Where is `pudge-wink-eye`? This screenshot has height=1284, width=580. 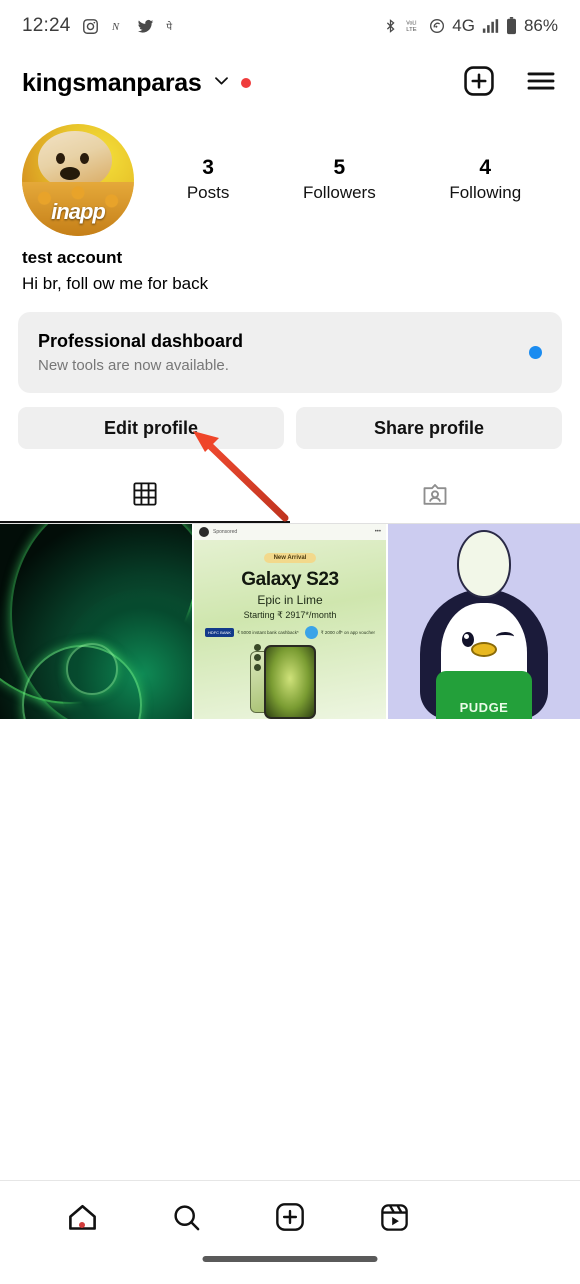
pudge-wink-eye is located at coordinates (505, 636).